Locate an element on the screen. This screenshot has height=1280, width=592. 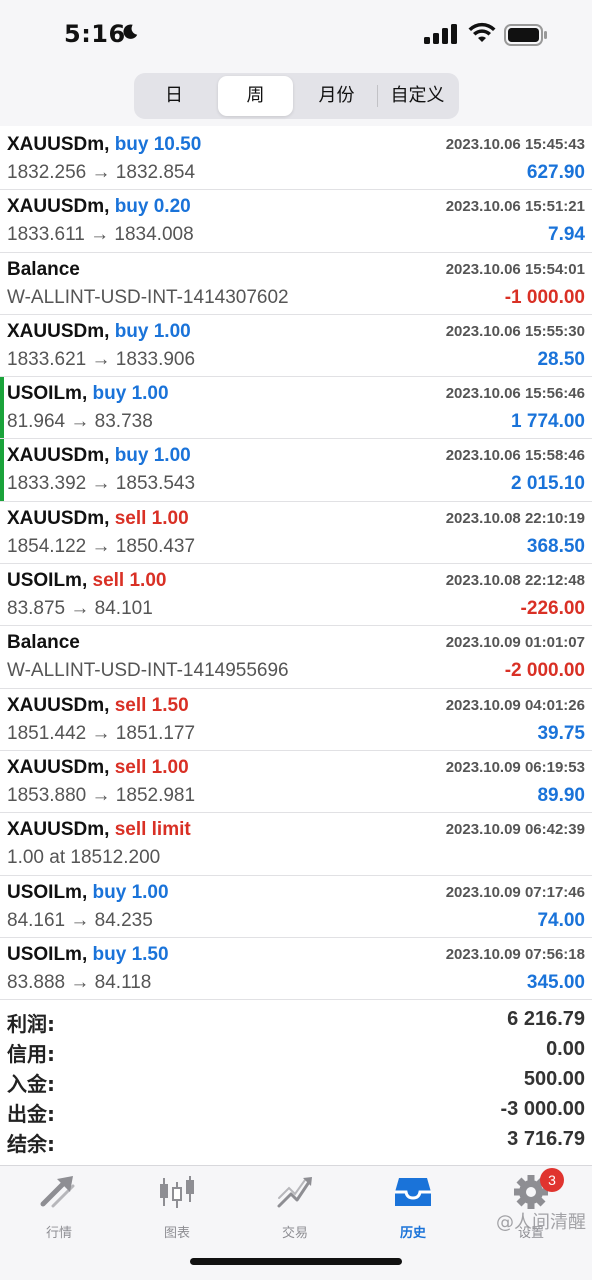
summary-value: 6 216.79 is located at coordinates (546, 1019).